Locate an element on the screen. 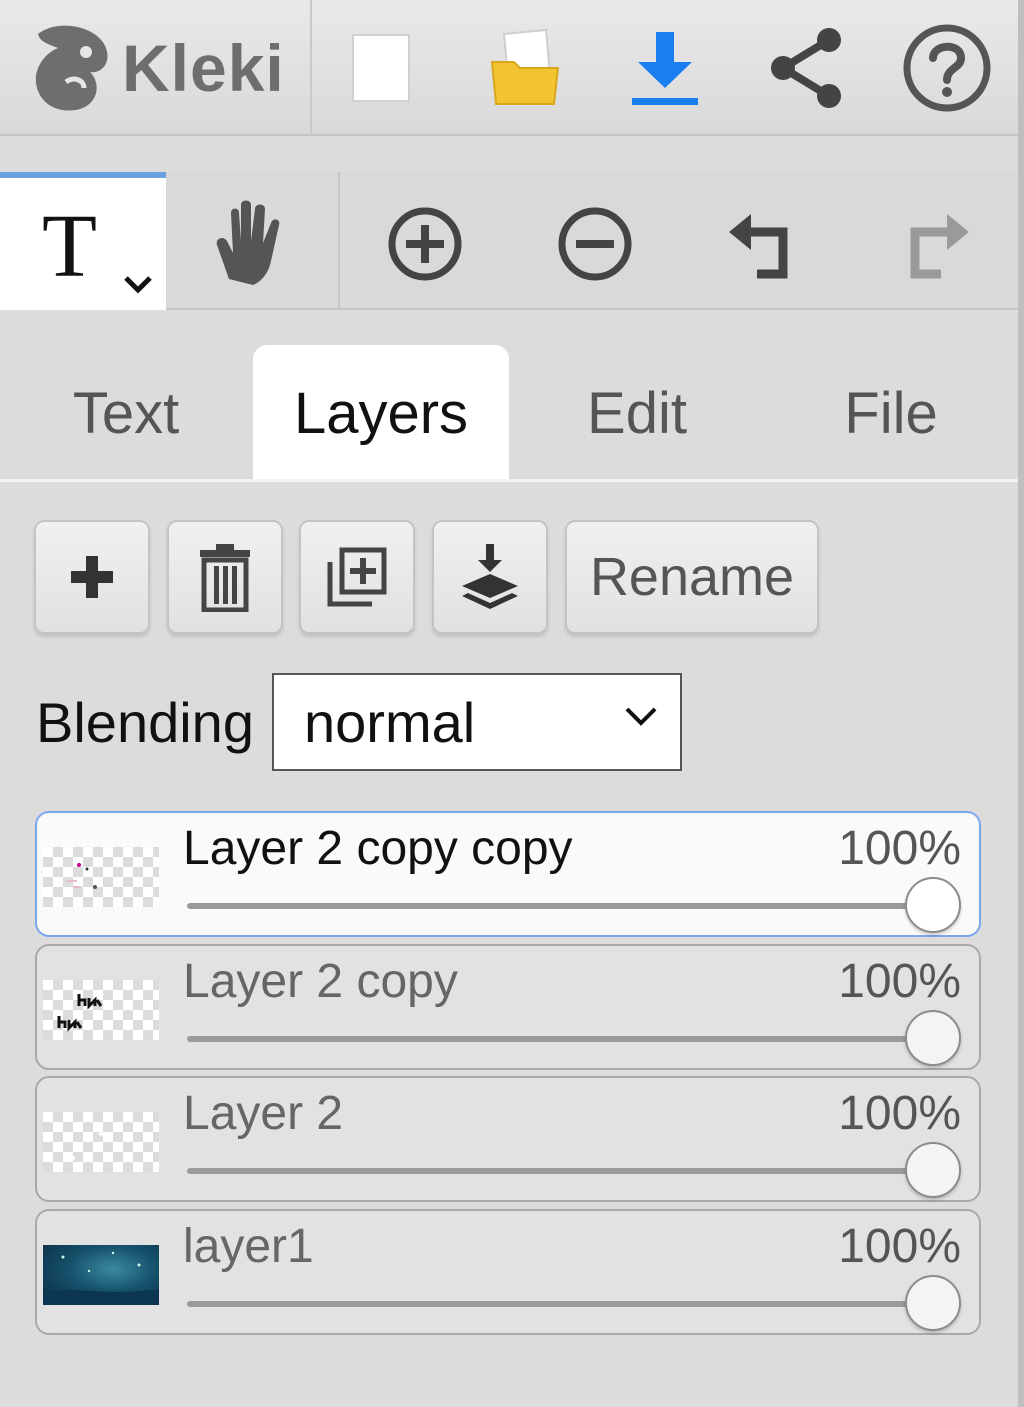 Image resolution: width=1024 pixels, height=1407 pixels. download-button is located at coordinates (665, 68).